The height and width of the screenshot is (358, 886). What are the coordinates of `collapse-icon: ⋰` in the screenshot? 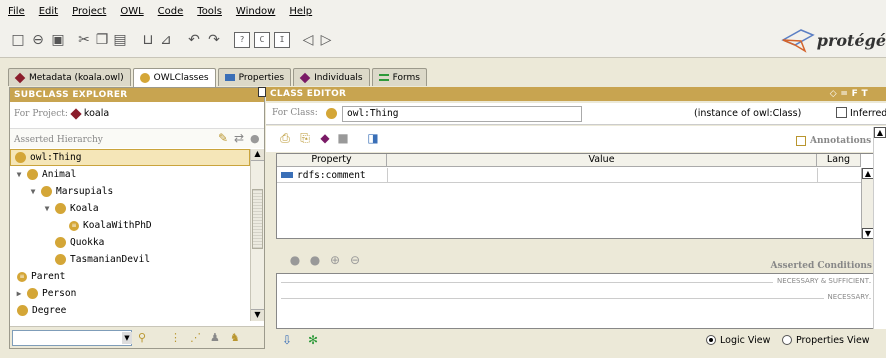 It's located at (195, 337).